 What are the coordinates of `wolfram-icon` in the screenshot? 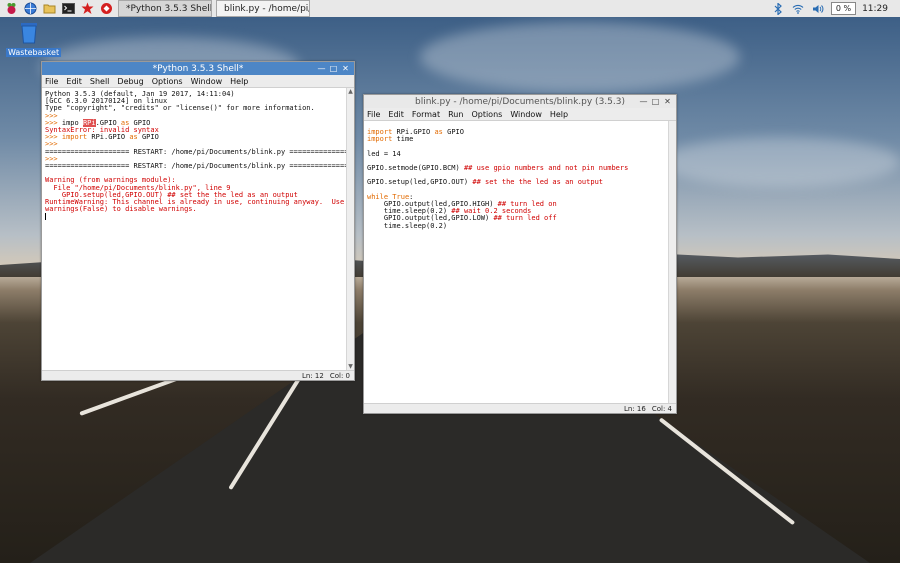 It's located at (106, 8).